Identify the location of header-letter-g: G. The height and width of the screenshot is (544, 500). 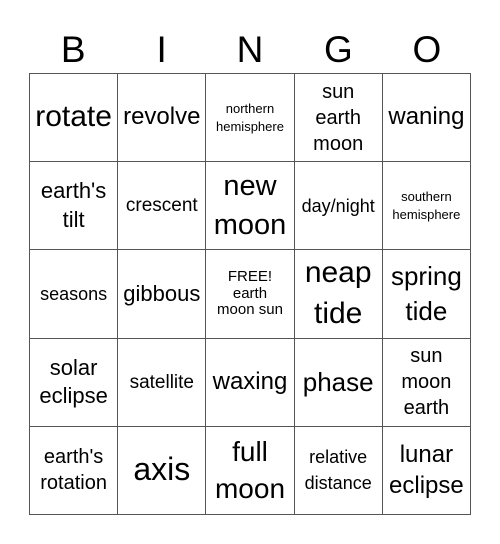
(338, 49).